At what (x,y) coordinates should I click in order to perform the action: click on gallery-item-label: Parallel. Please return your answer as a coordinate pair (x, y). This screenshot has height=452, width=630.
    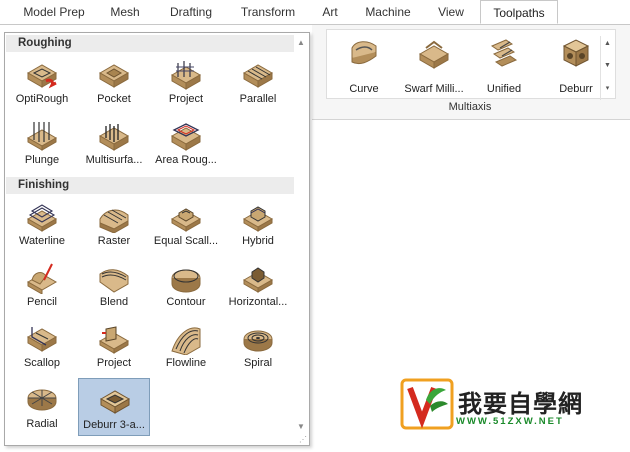
    Looking at the image, I should click on (258, 99).